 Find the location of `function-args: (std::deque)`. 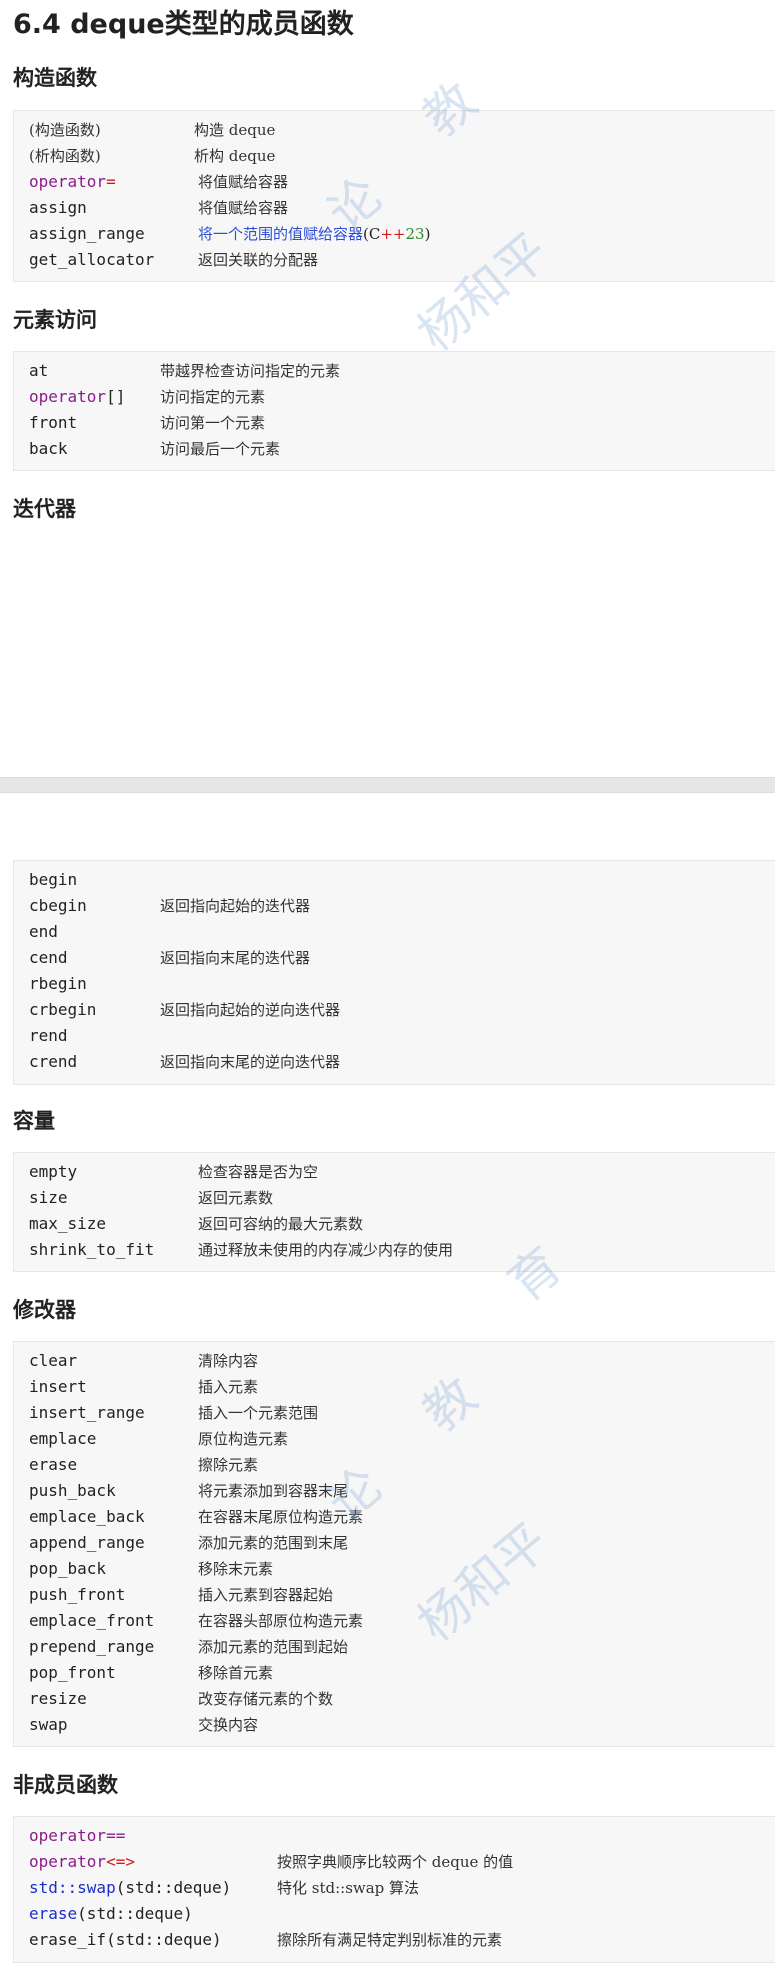

function-args: (std::deque) is located at coordinates (173, 1887).